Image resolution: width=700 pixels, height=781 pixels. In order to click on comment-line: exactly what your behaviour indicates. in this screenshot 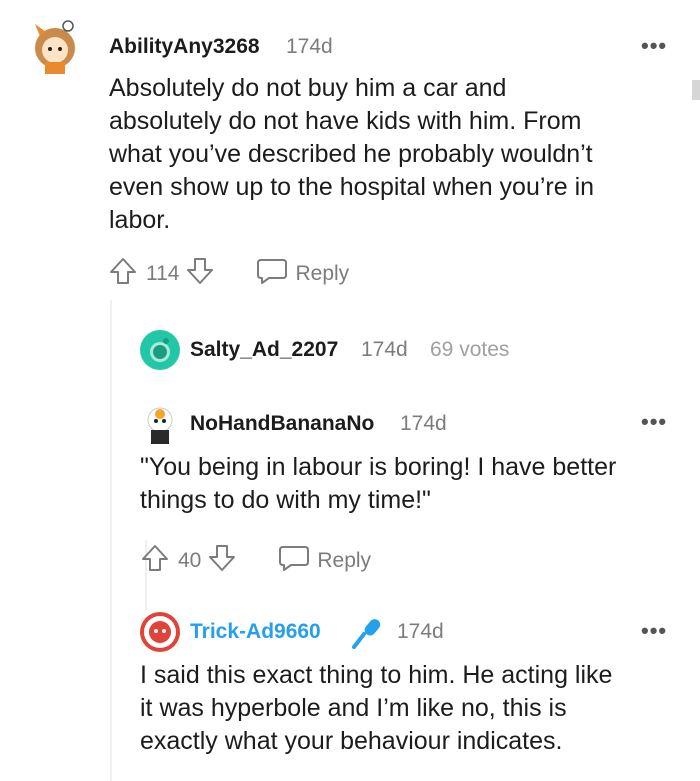, I will do `click(351, 741)`.